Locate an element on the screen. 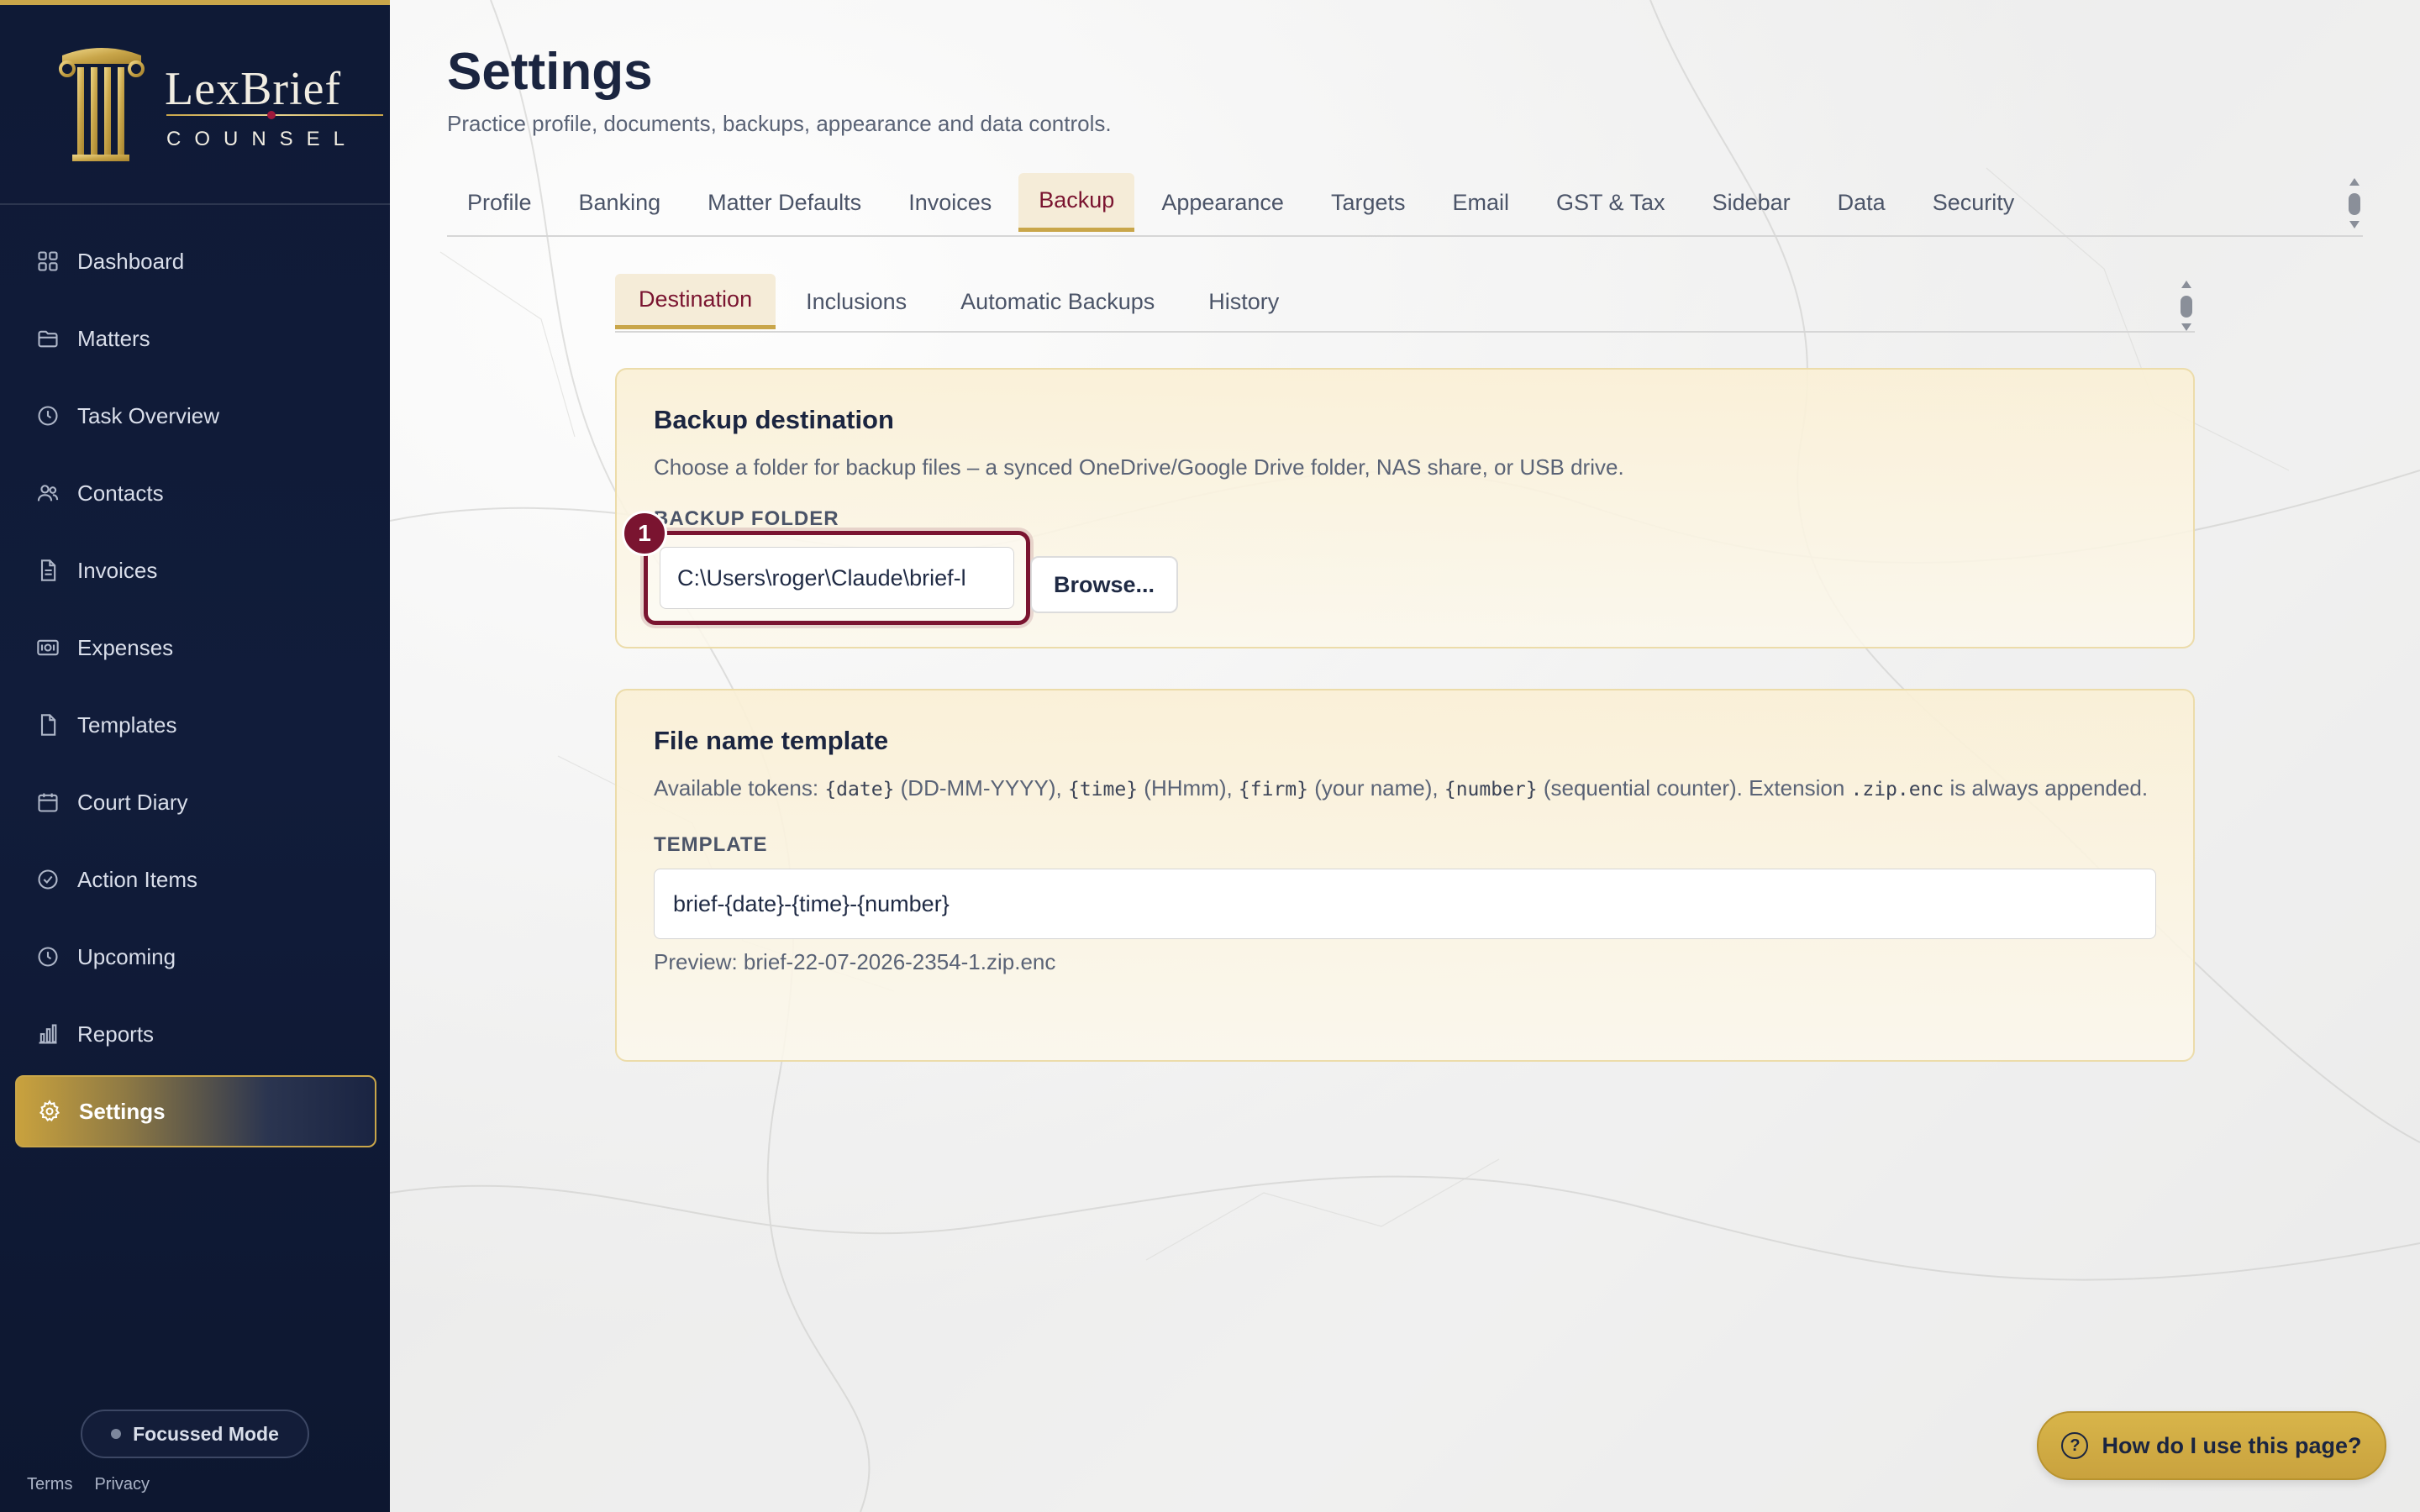  step-badge: 1 is located at coordinates (644, 533).